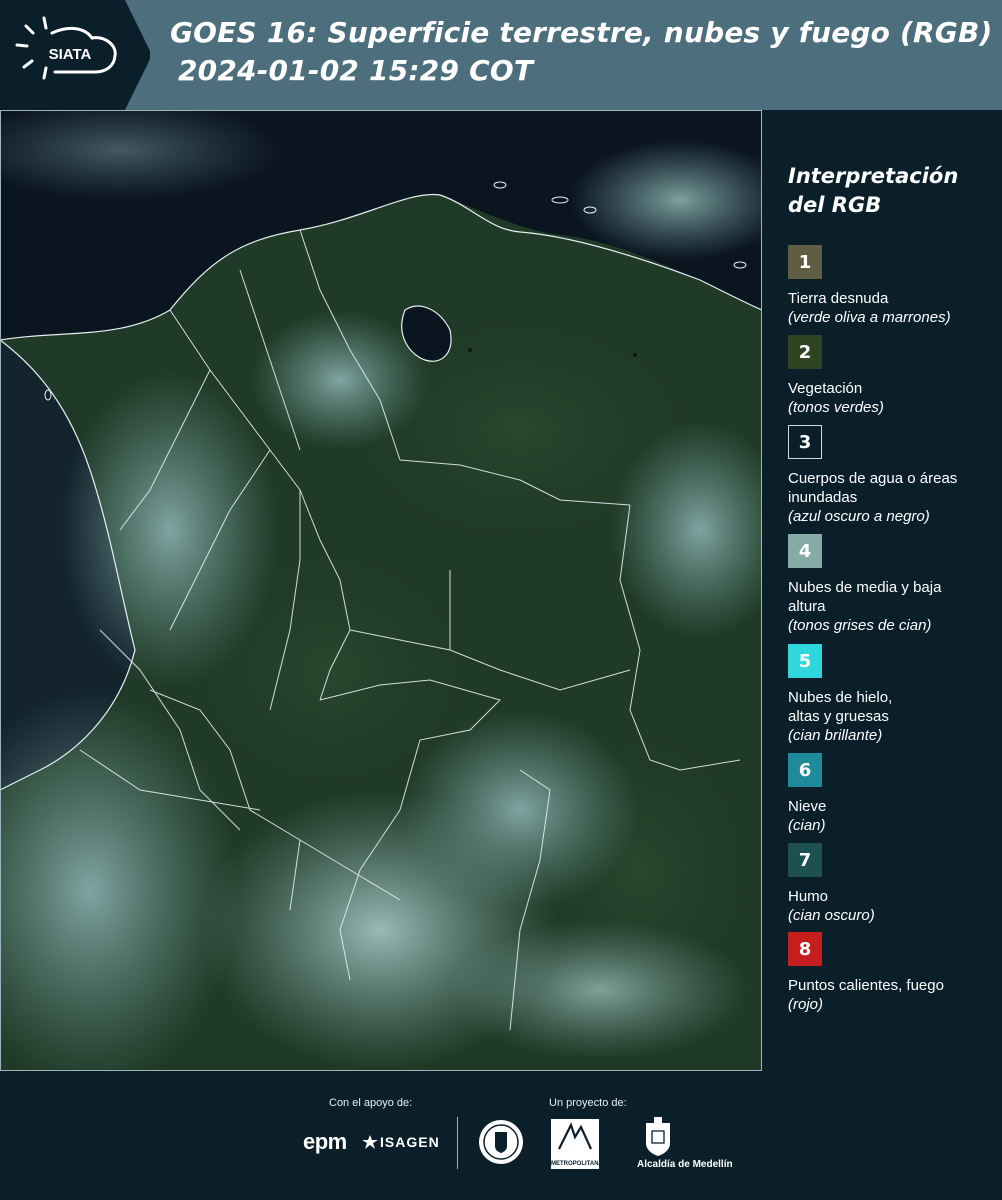 The height and width of the screenshot is (1200, 1002). Describe the element at coordinates (805, 442) in the screenshot. I see `legend-swatch: 3` at that location.